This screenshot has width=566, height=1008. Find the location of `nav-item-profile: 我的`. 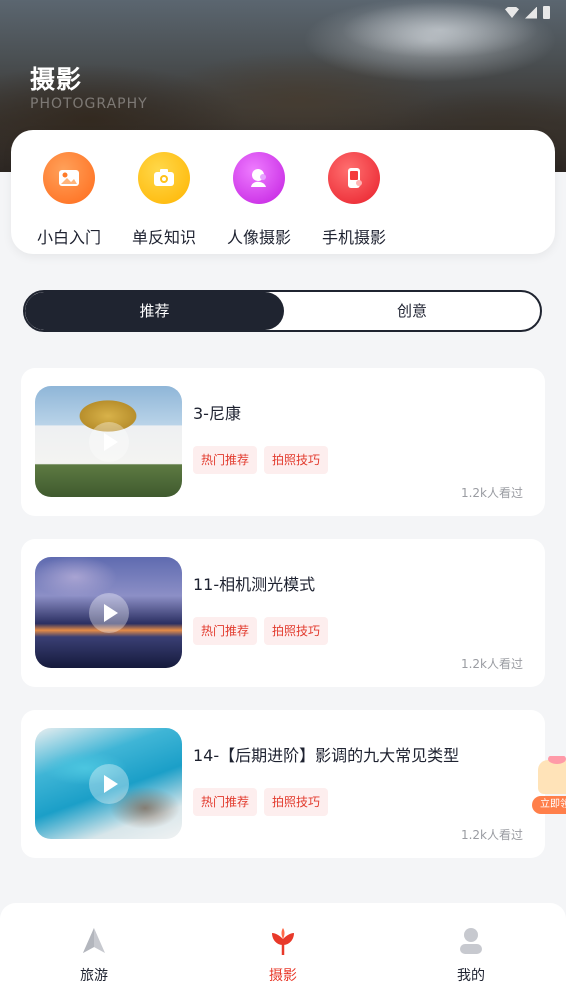

nav-item-profile: 我的 is located at coordinates (471, 955).